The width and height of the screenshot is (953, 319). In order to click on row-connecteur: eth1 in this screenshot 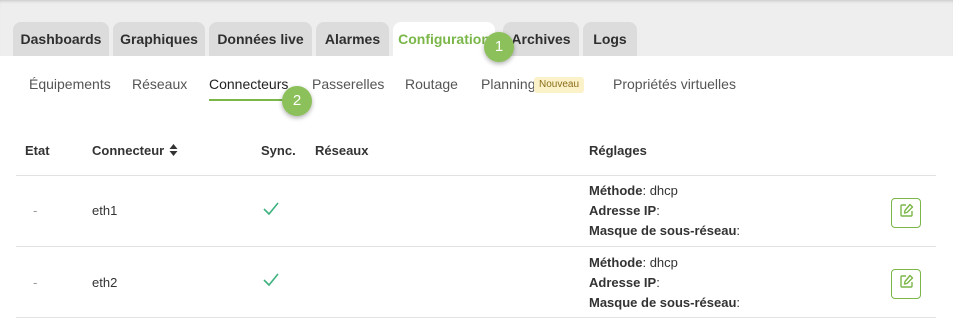, I will do `click(105, 210)`.